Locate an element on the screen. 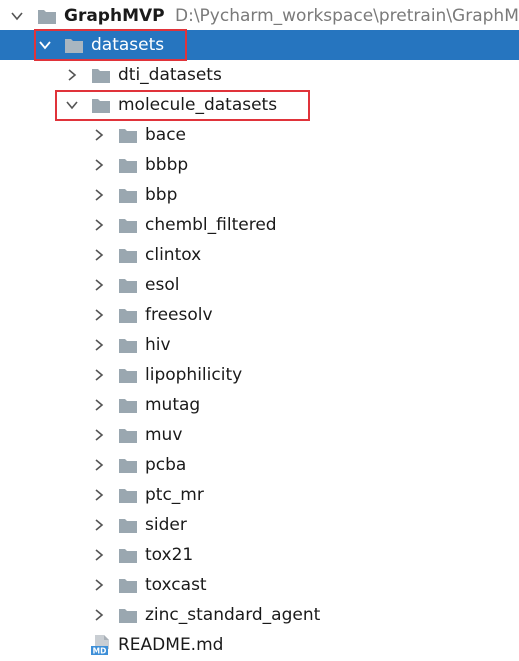 The height and width of the screenshot is (661, 519). tree-row-sider: sider is located at coordinates (259, 525).